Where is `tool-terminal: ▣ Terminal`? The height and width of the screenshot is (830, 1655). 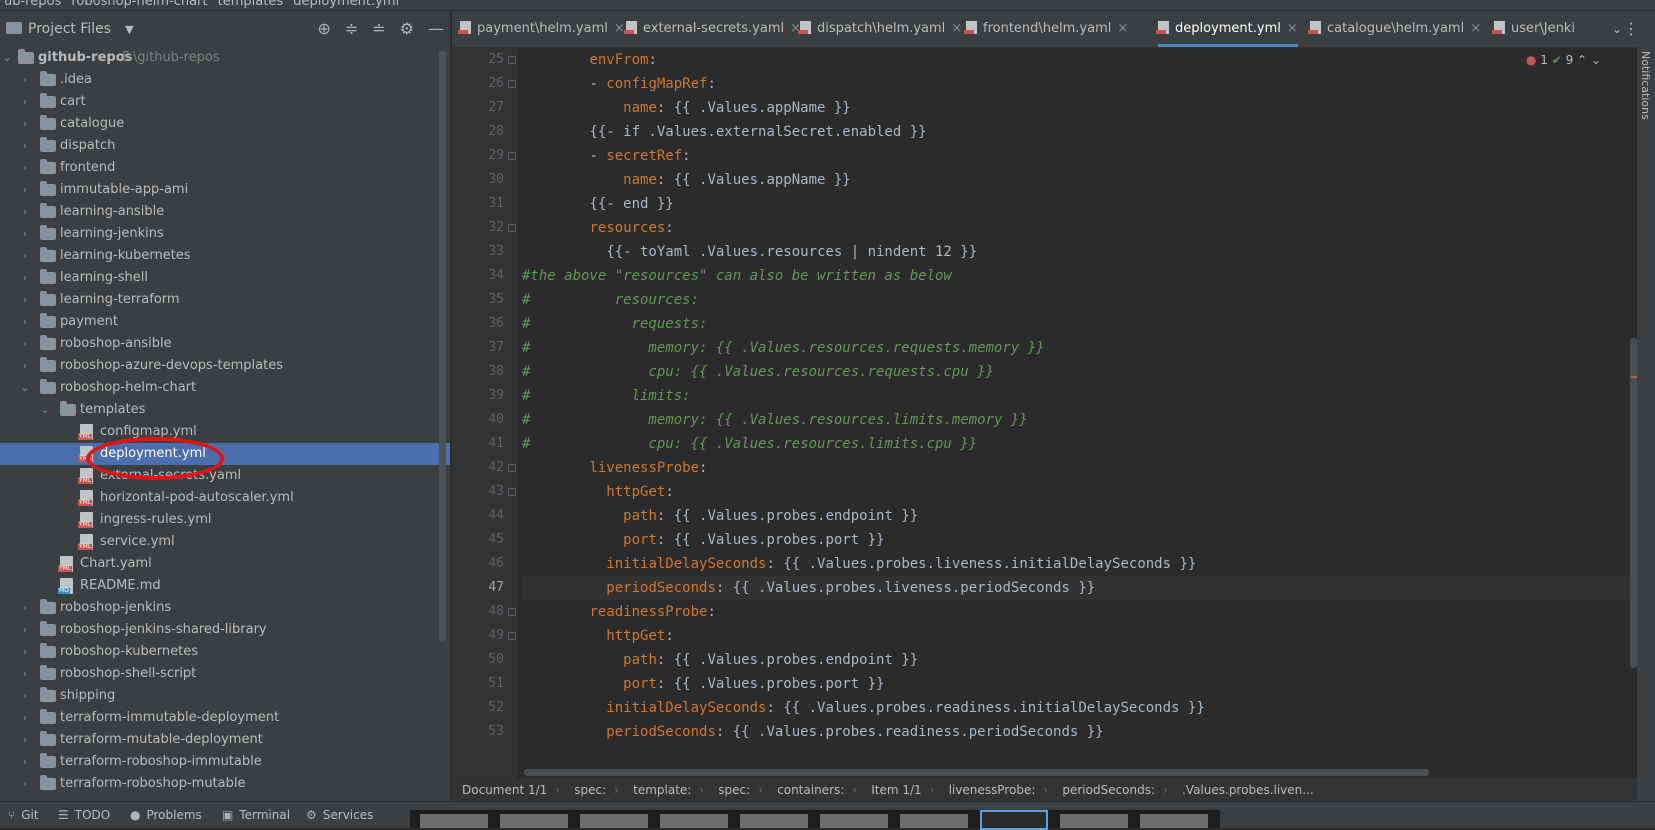
tool-terminal: ▣ Terminal is located at coordinates (256, 815).